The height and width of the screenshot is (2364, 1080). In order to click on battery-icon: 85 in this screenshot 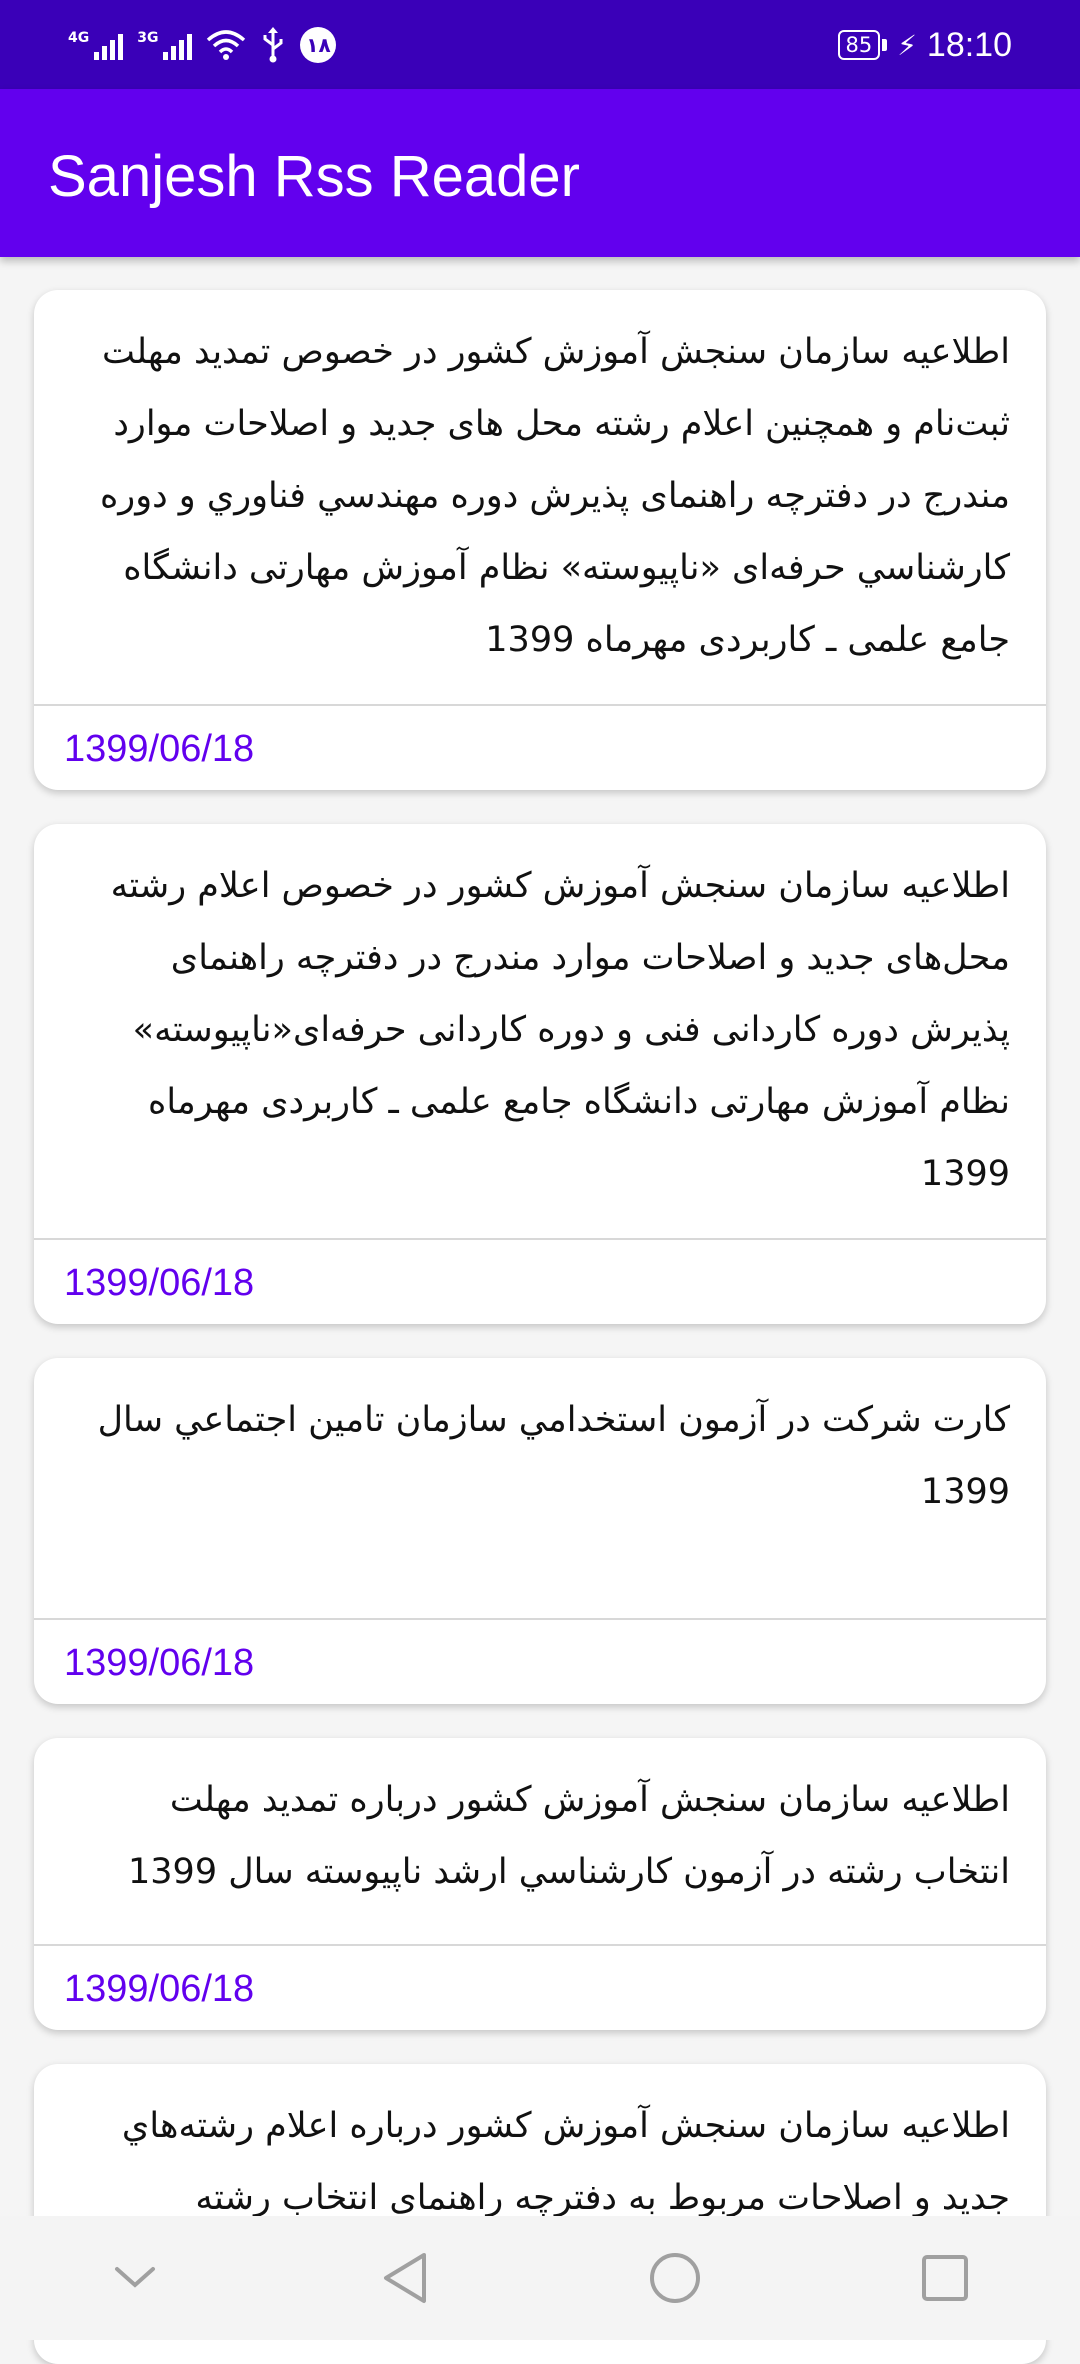, I will do `click(859, 45)`.